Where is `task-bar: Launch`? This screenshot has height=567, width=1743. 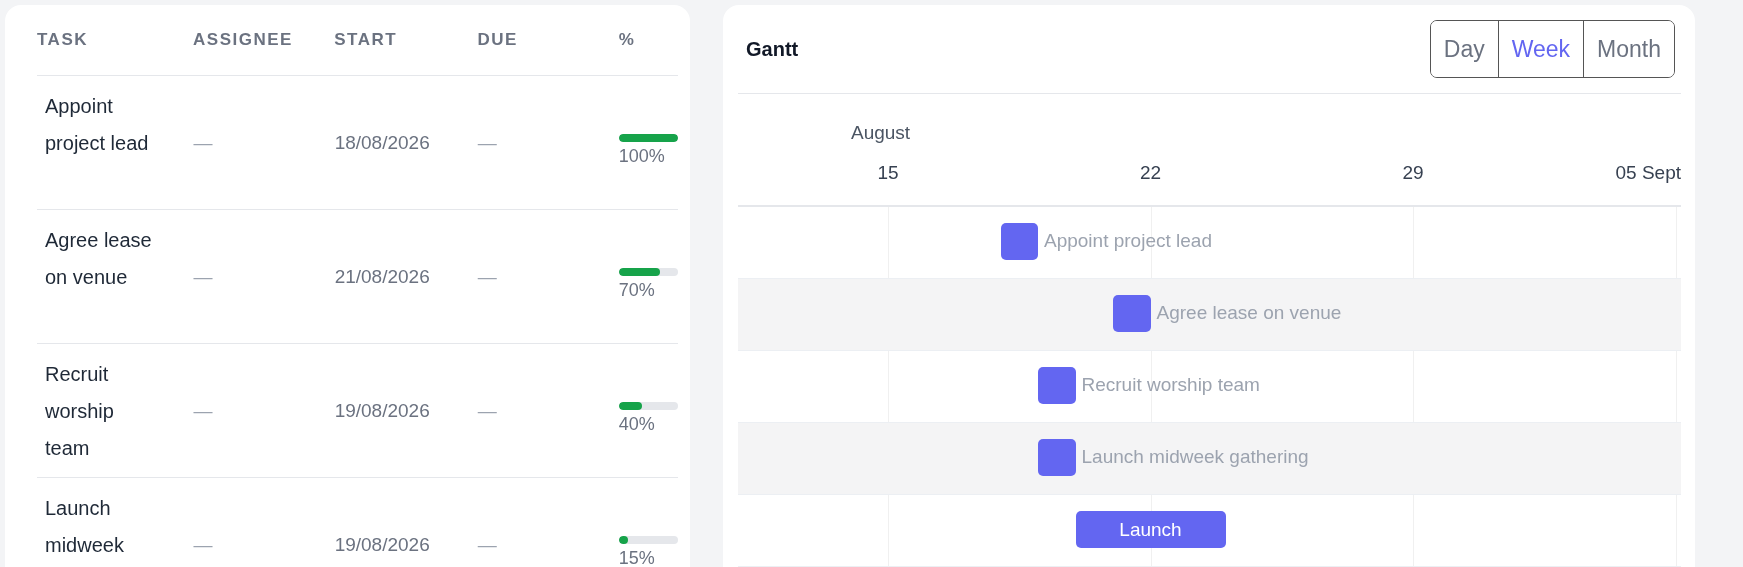
task-bar: Launch is located at coordinates (1150, 529).